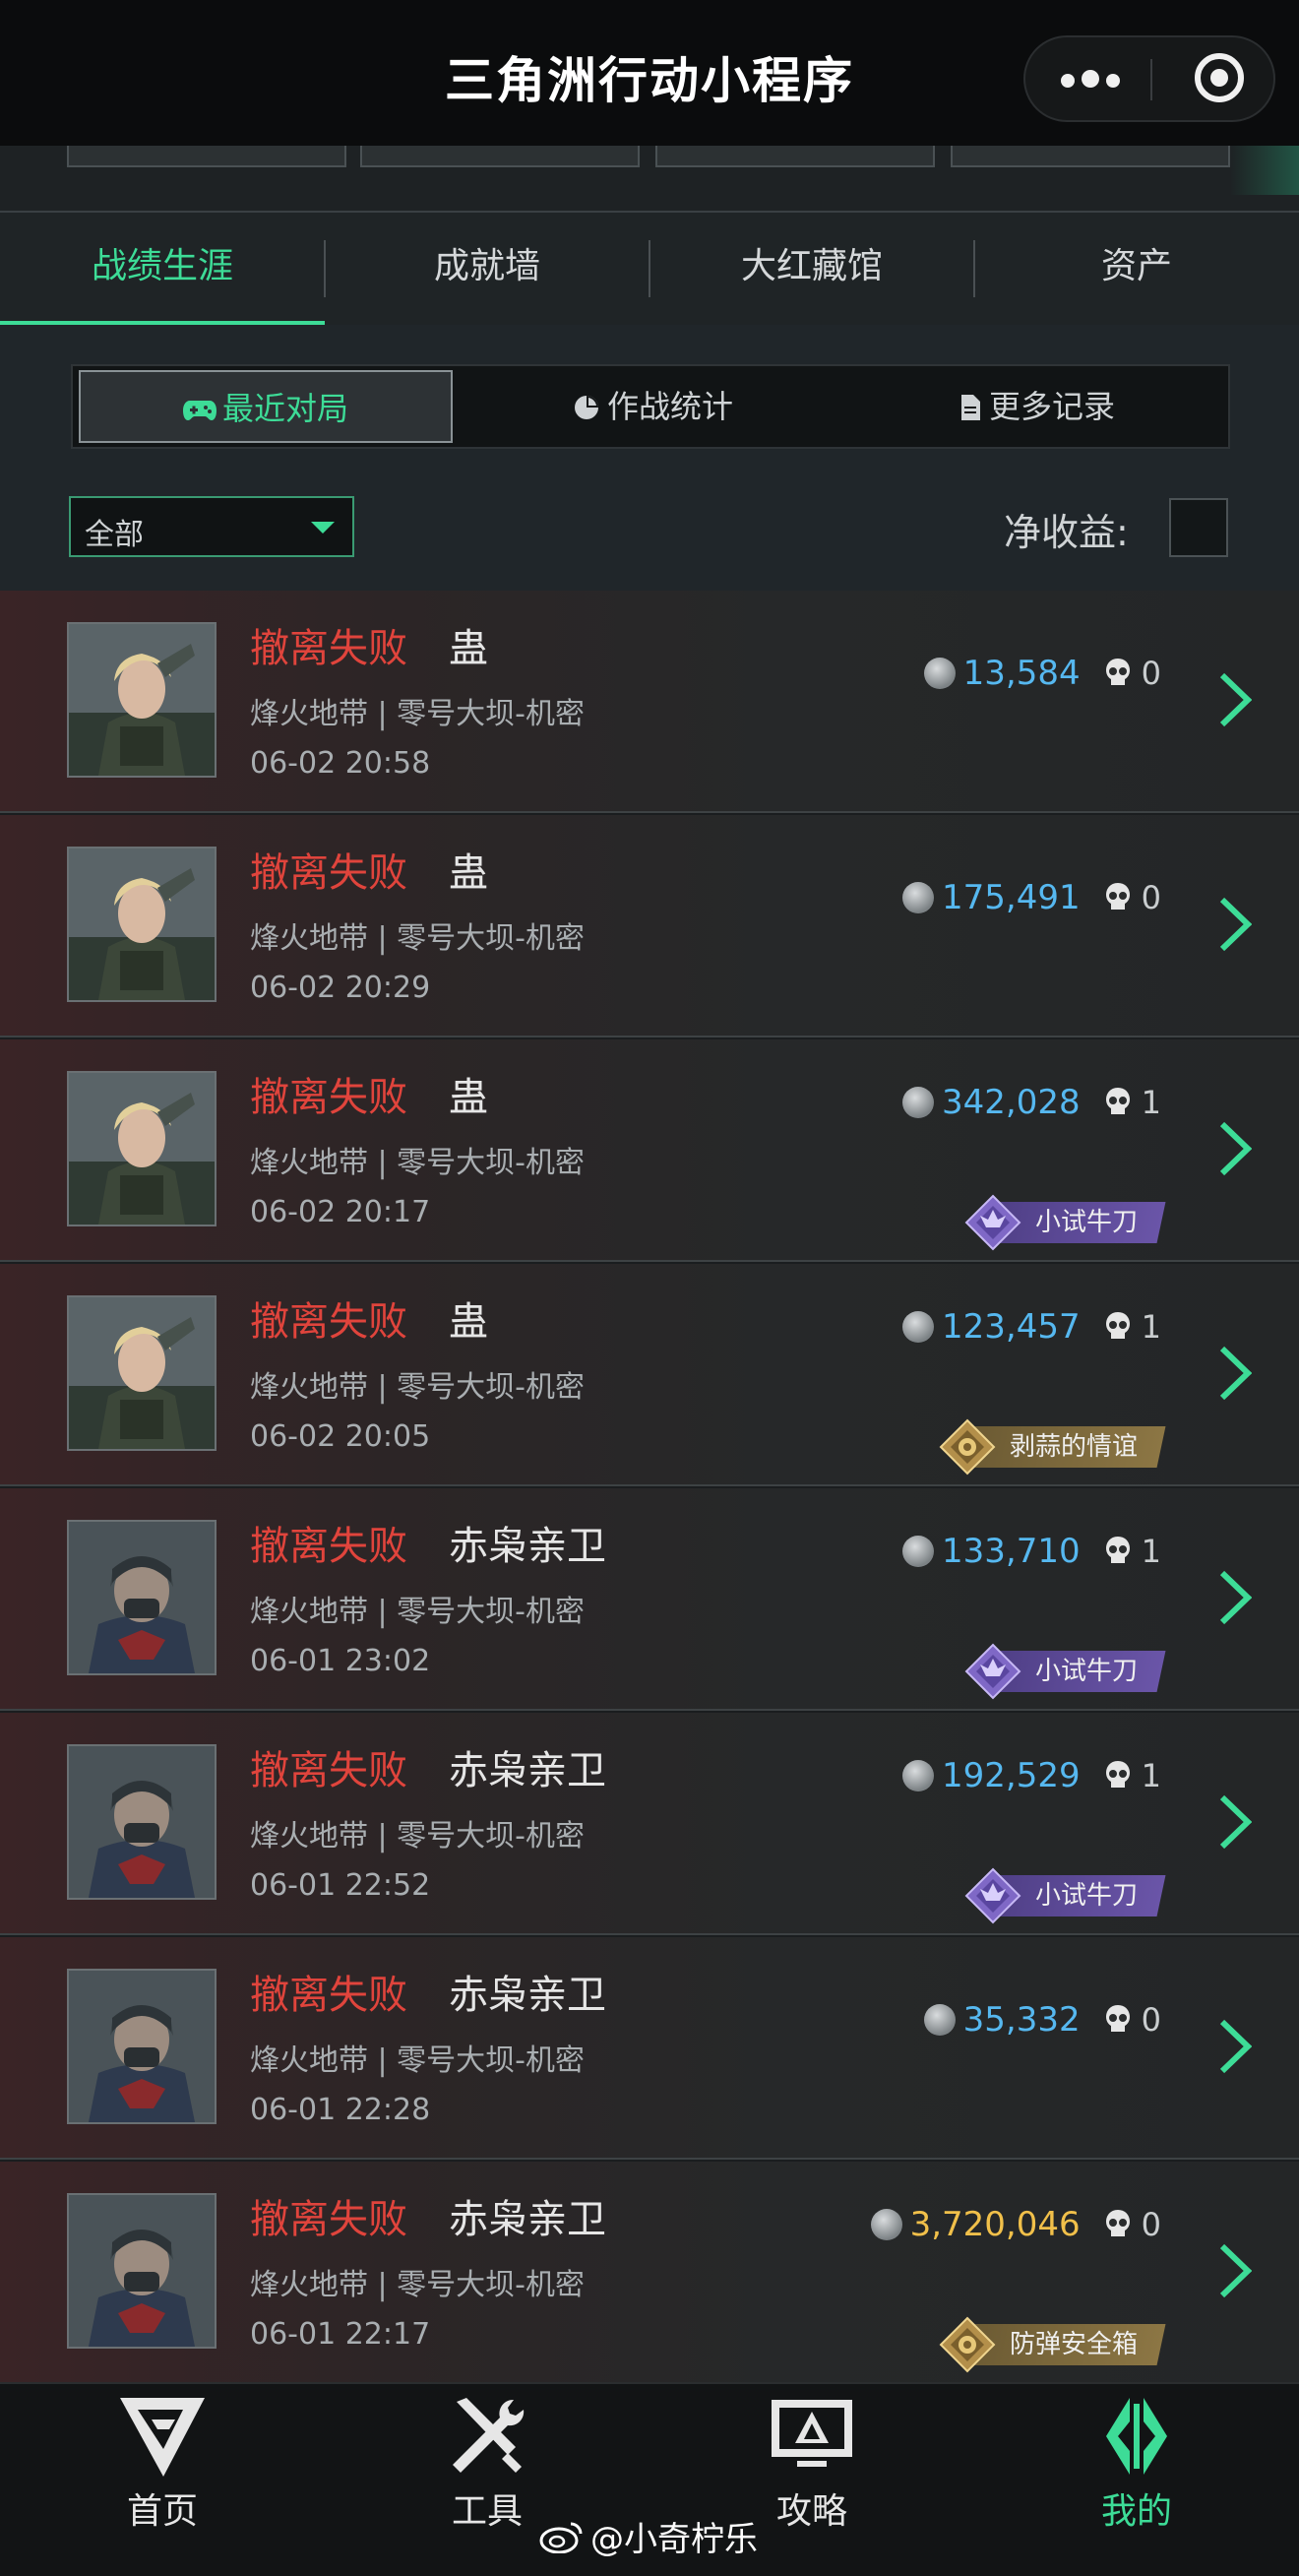 This screenshot has height=2576, width=1299. I want to click on net-profit-checkbox, so click(1199, 528).